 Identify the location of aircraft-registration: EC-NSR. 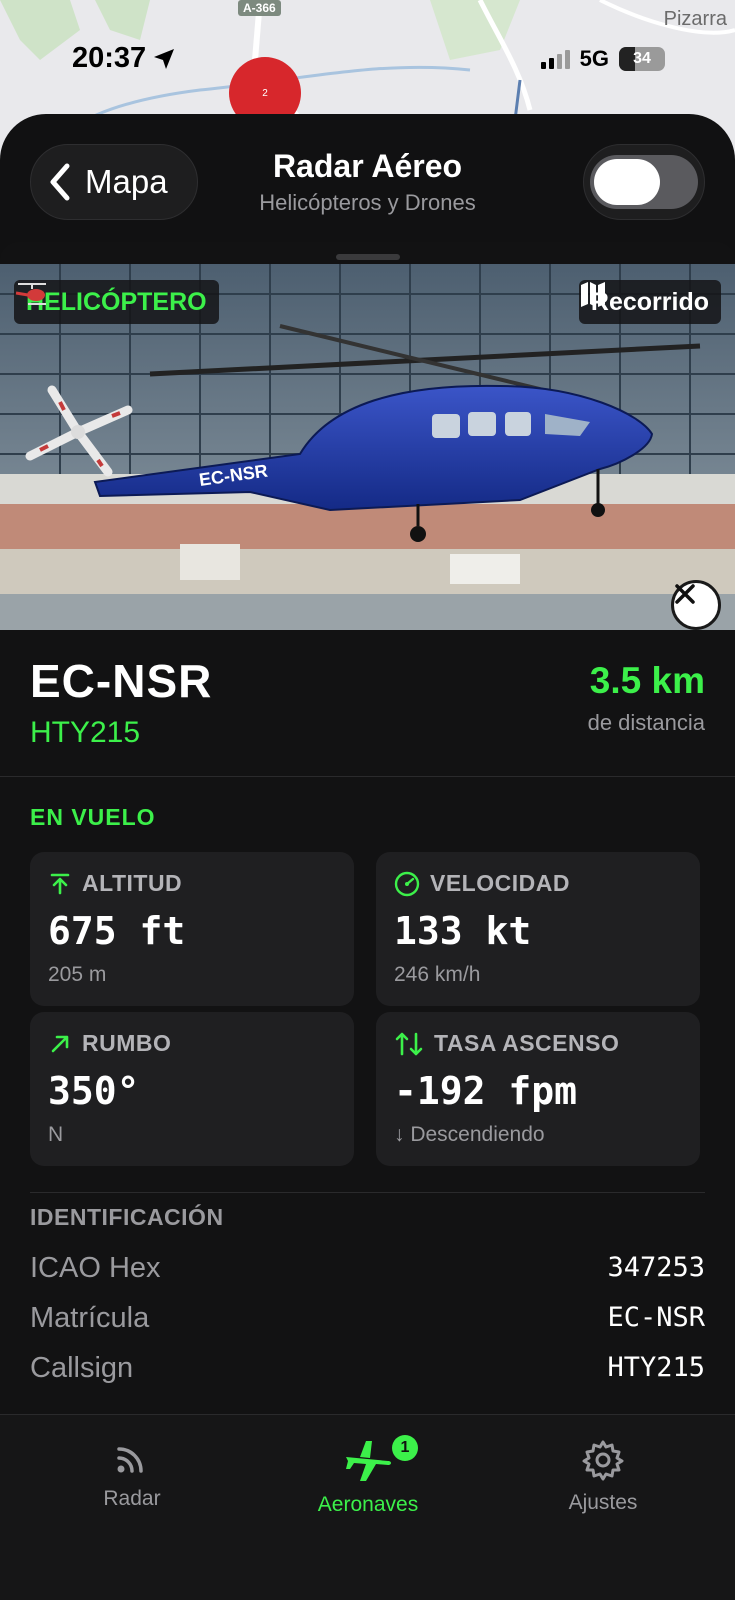
(121, 681).